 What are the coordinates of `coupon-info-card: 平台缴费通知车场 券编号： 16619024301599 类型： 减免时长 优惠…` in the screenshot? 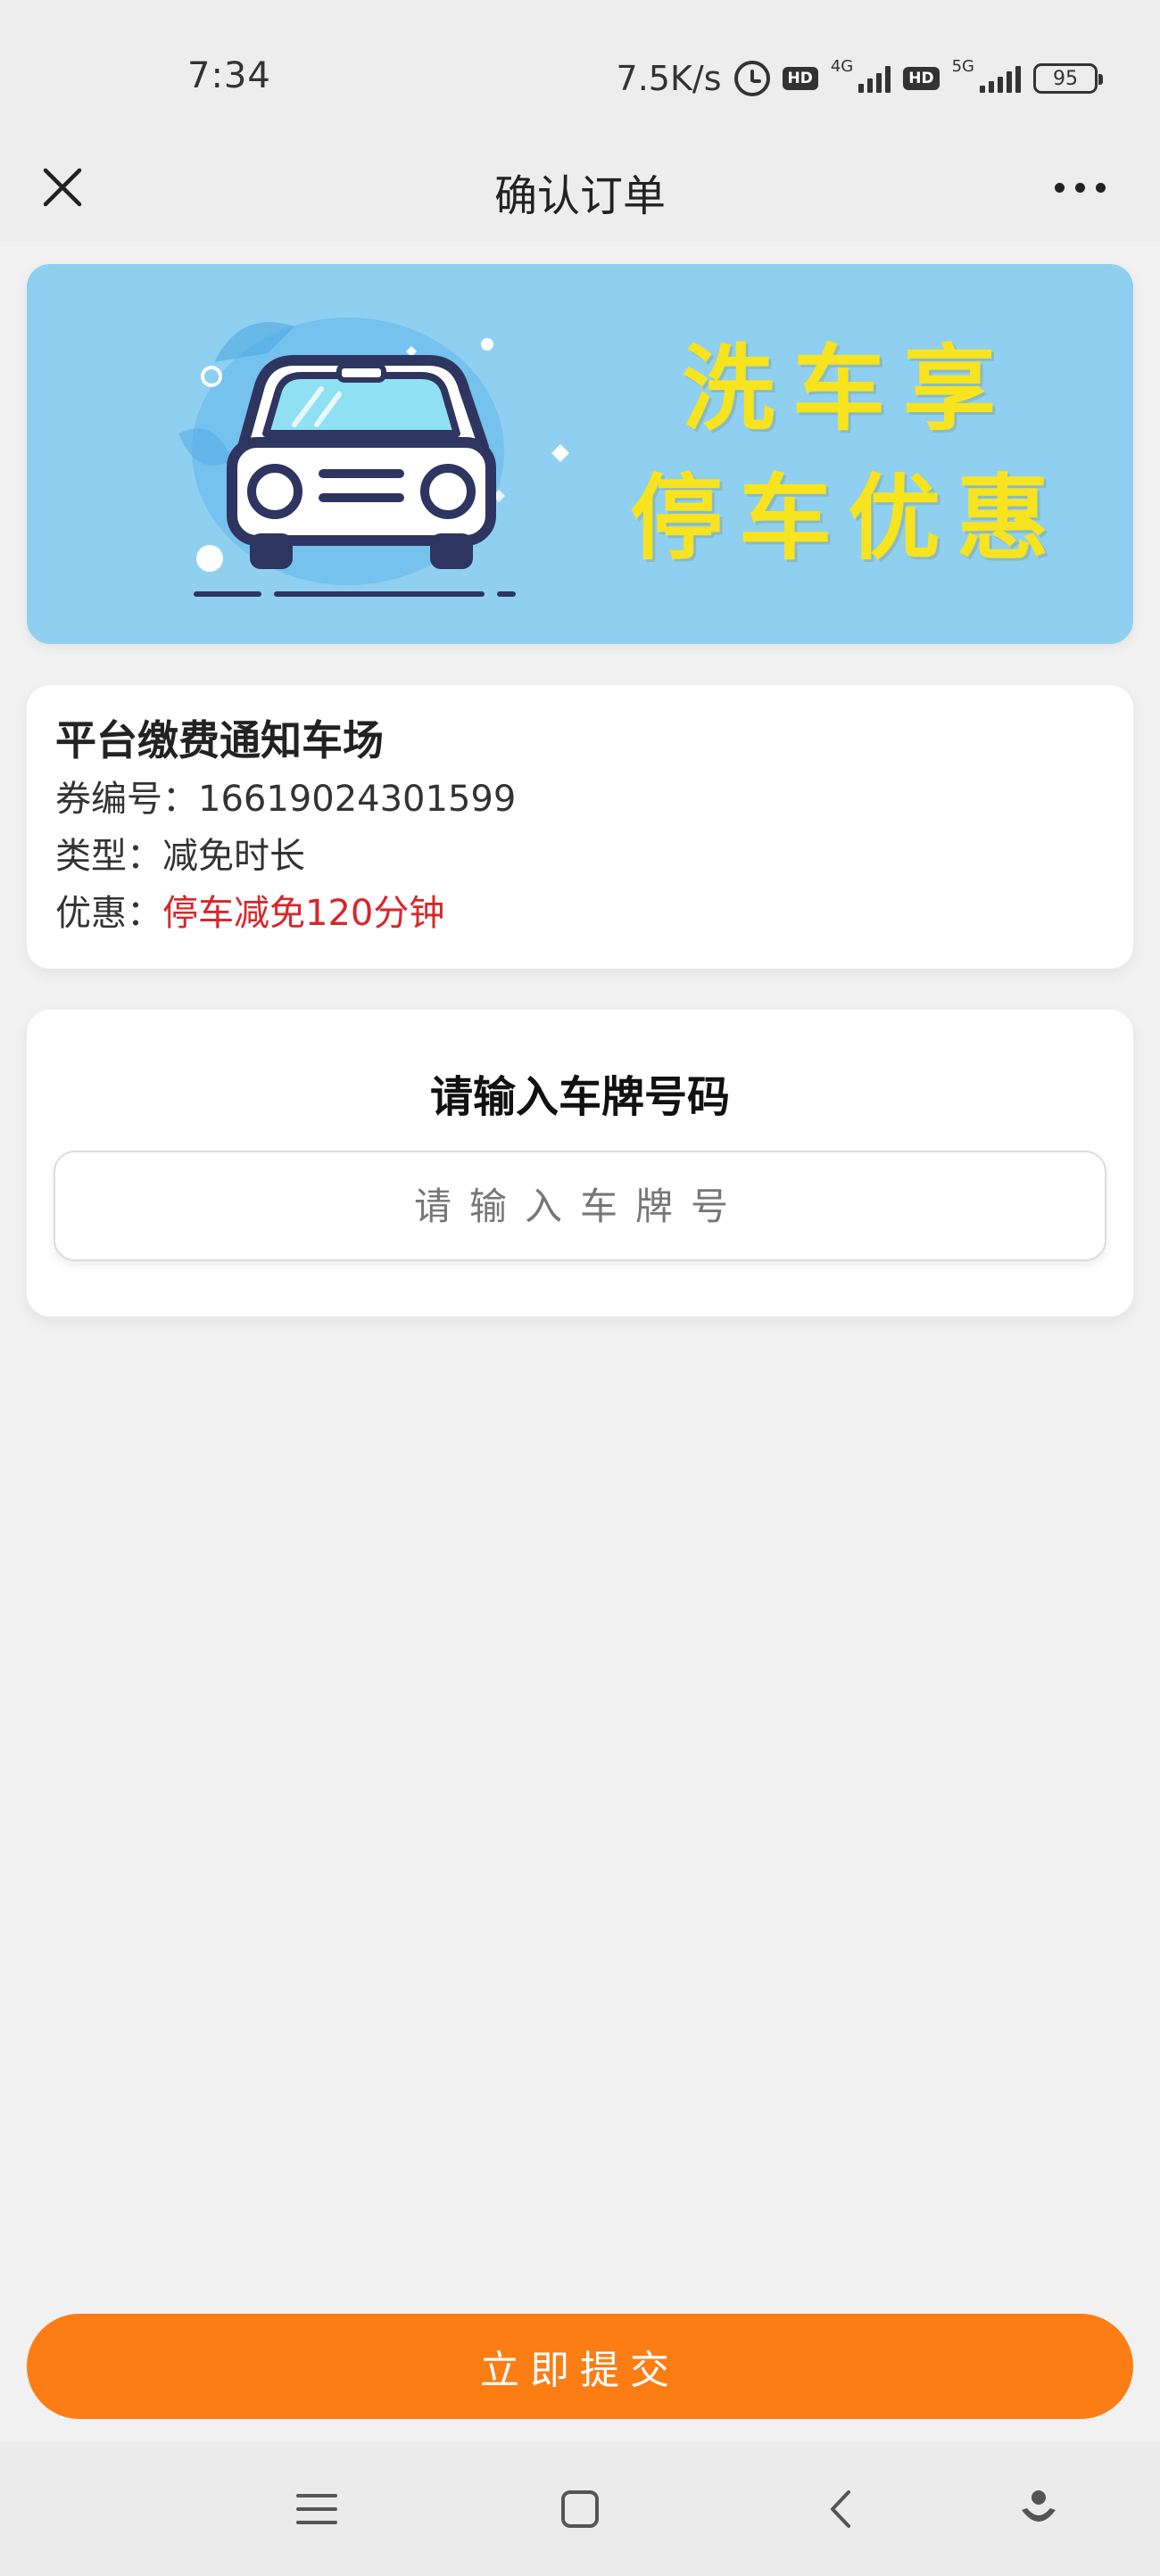 It's located at (580, 827).